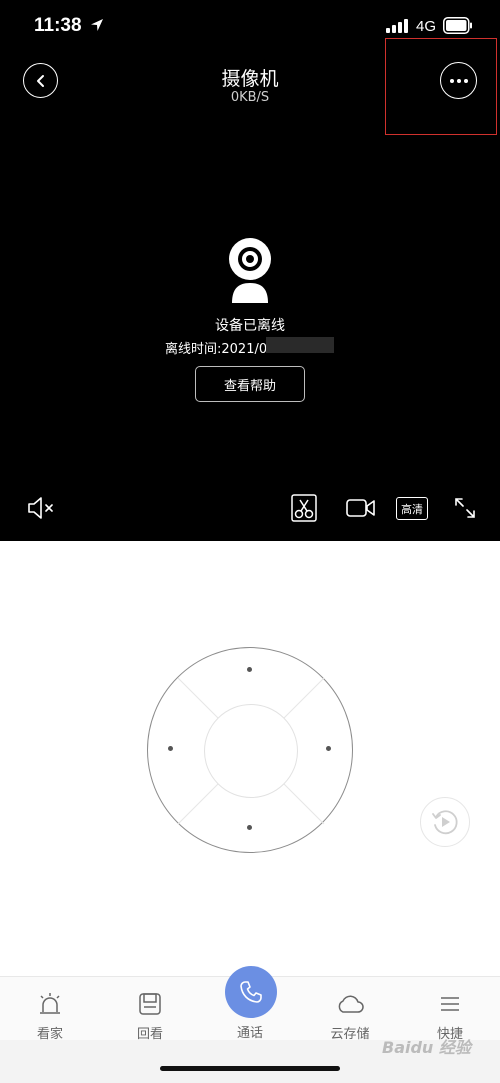 Image resolution: width=500 pixels, height=1083 pixels. What do you see at coordinates (250, 326) in the screenshot?
I see `offline-status: 设备已离线` at bounding box center [250, 326].